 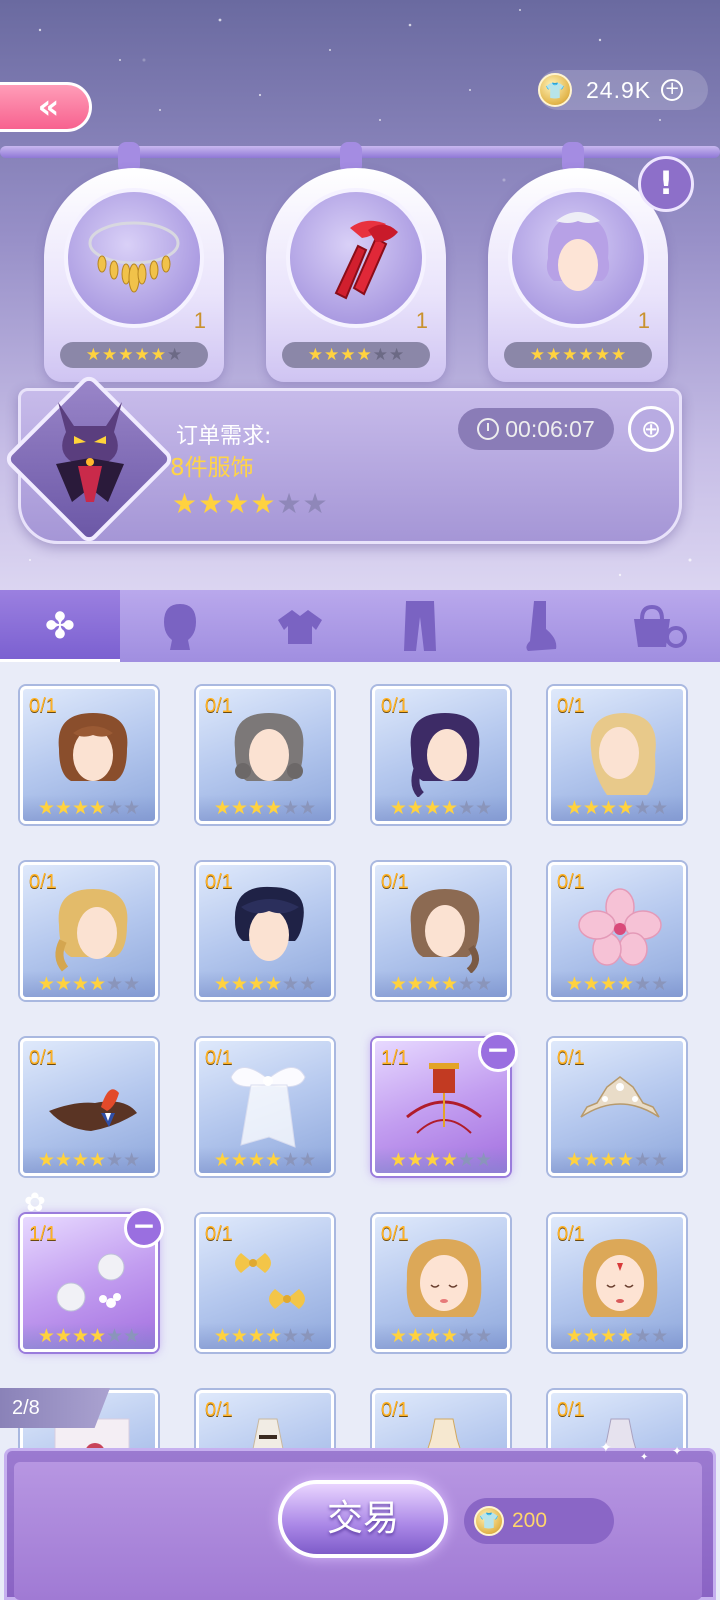 I want to click on silver-tiara-icon, so click(x=620, y=1097).